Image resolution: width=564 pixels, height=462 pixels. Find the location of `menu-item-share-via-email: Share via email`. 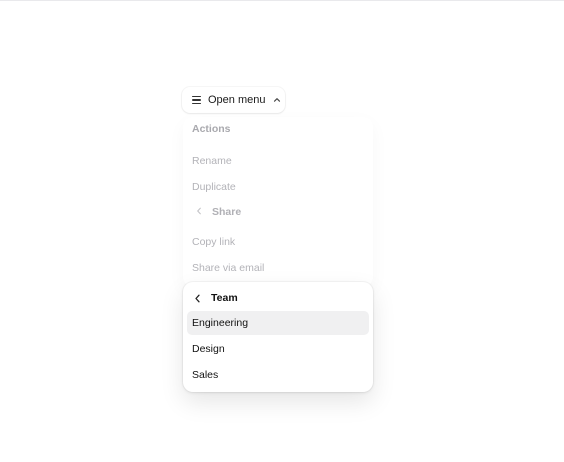

menu-item-share-via-email: Share via email is located at coordinates (228, 268).